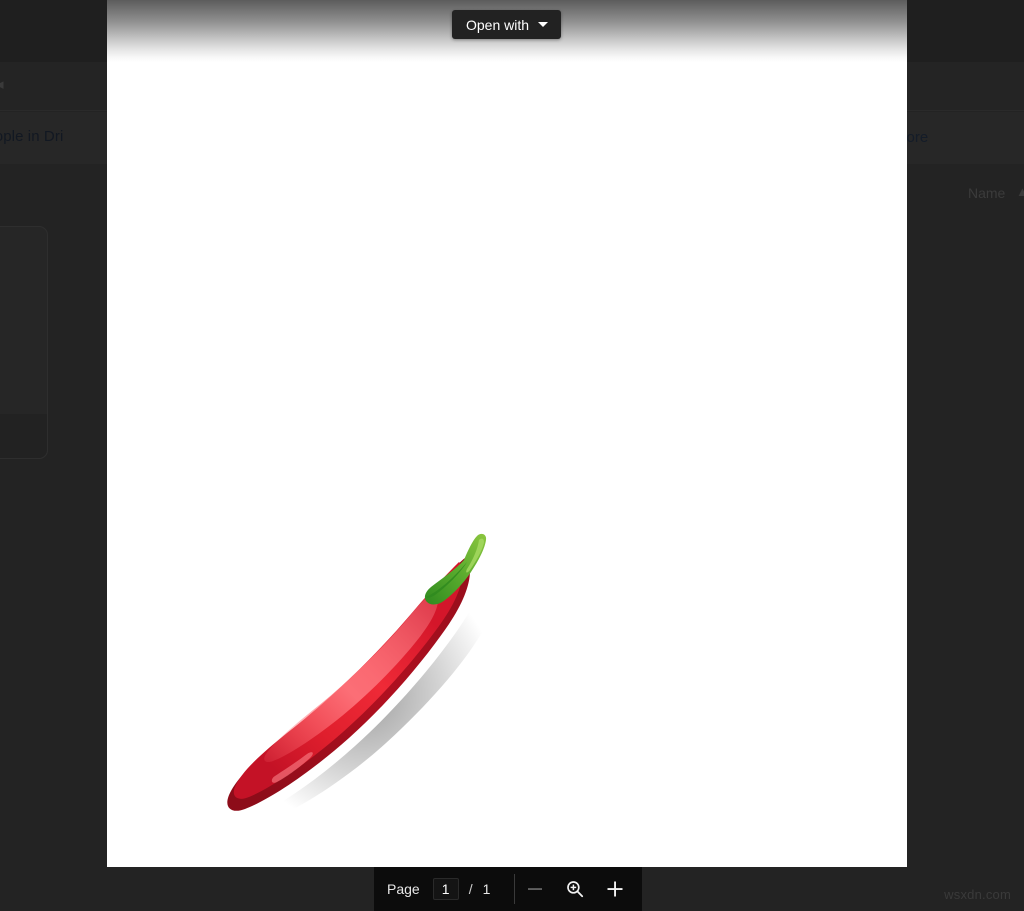 Image resolution: width=1024 pixels, height=911 pixels. I want to click on background-column-header-name: Name, so click(987, 193).